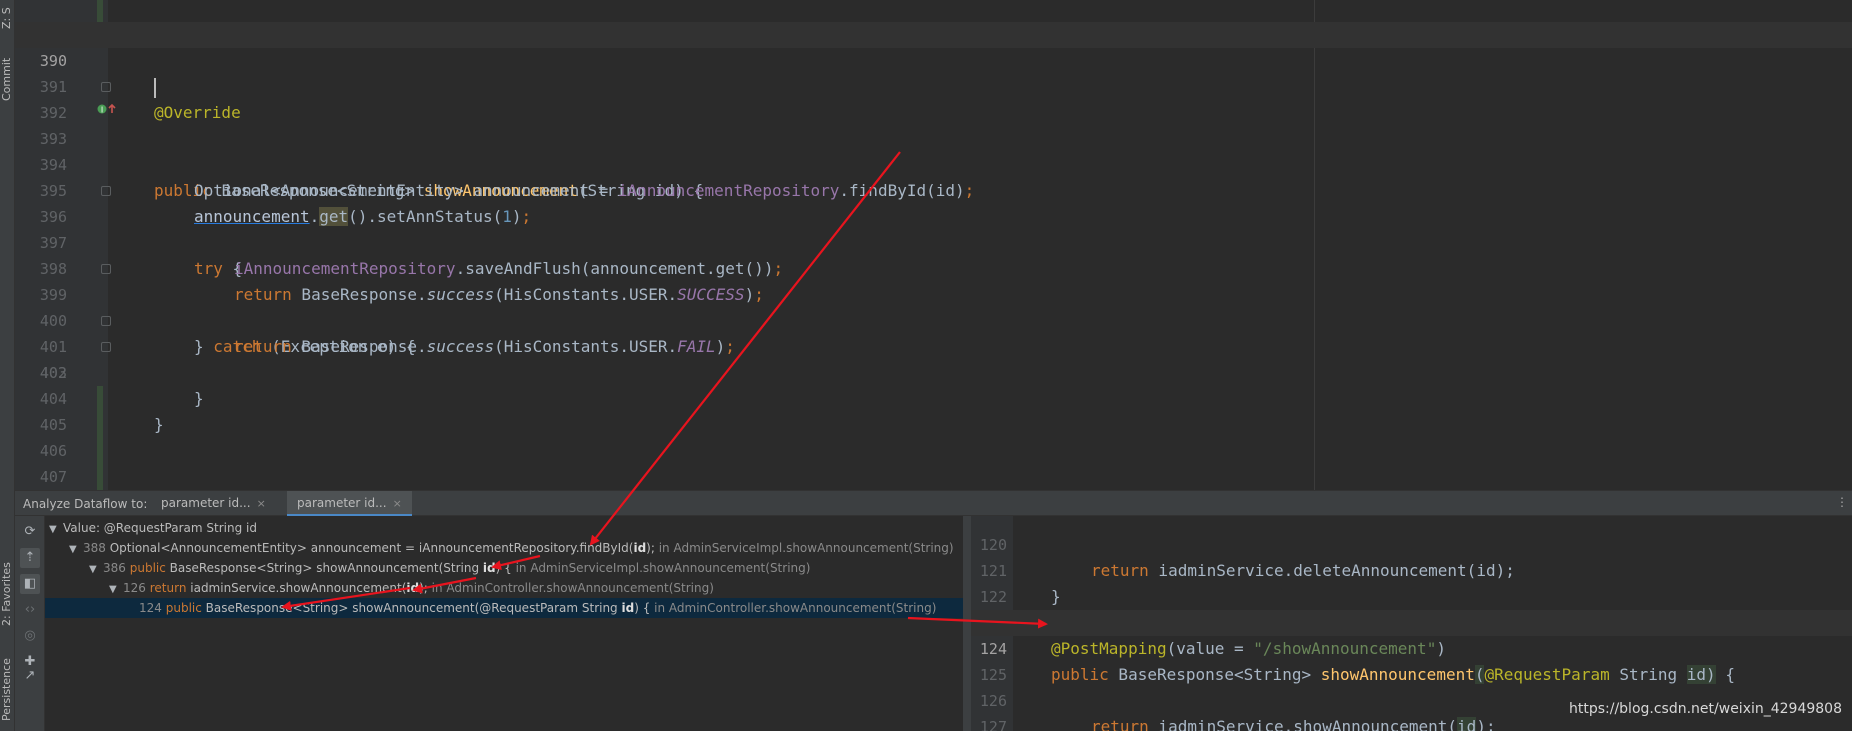 This screenshot has width=1852, height=731. What do you see at coordinates (53, 373) in the screenshot?
I see `line-number: 403` at bounding box center [53, 373].